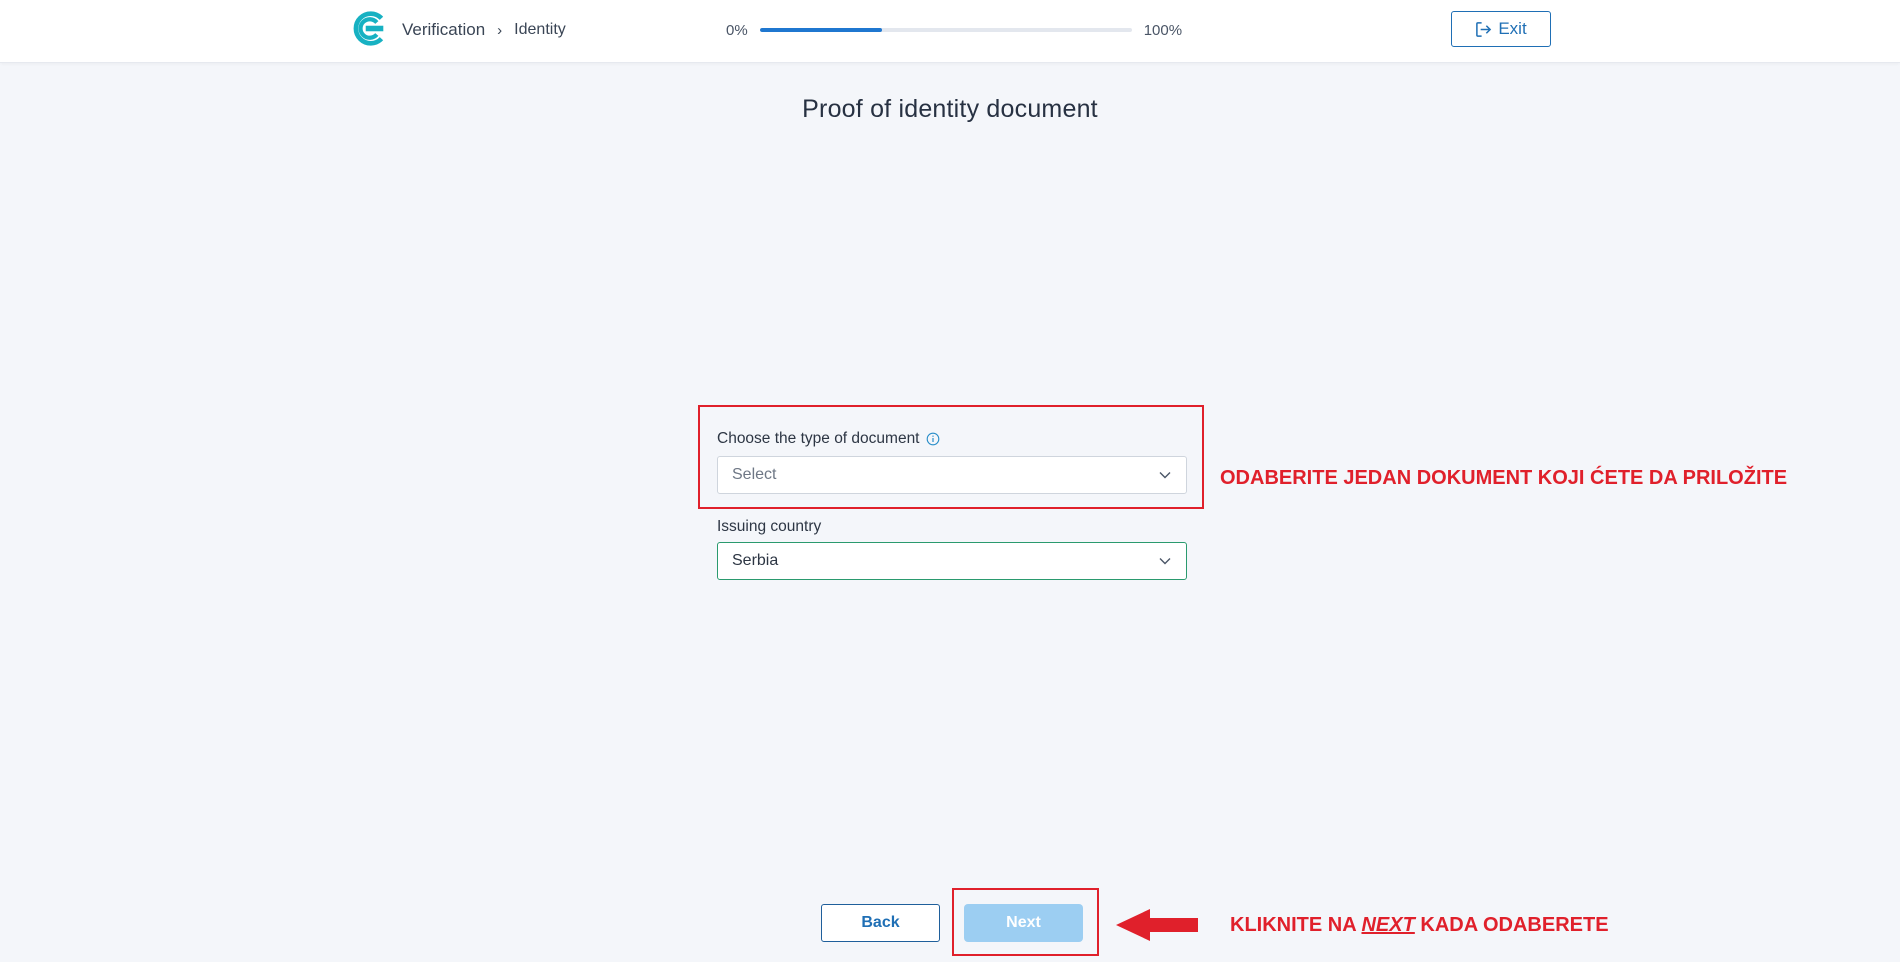 This screenshot has width=1900, height=962. I want to click on exit-button: Exit, so click(1501, 29).